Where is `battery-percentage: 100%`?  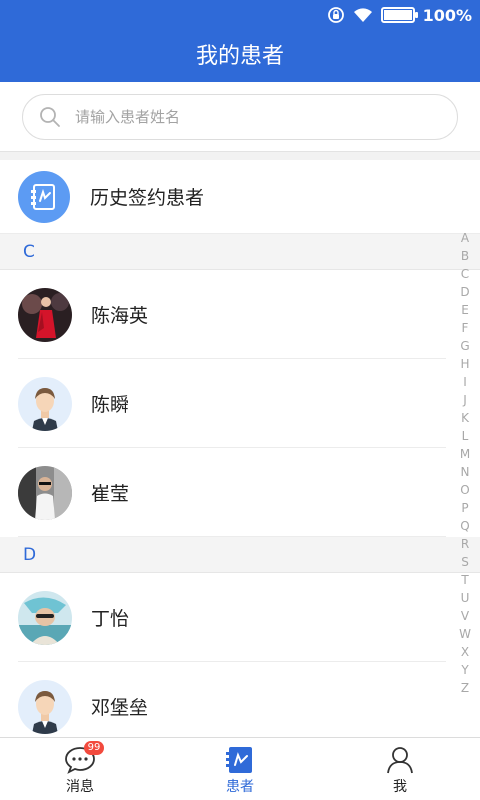
battery-percentage: 100% is located at coordinates (447, 15).